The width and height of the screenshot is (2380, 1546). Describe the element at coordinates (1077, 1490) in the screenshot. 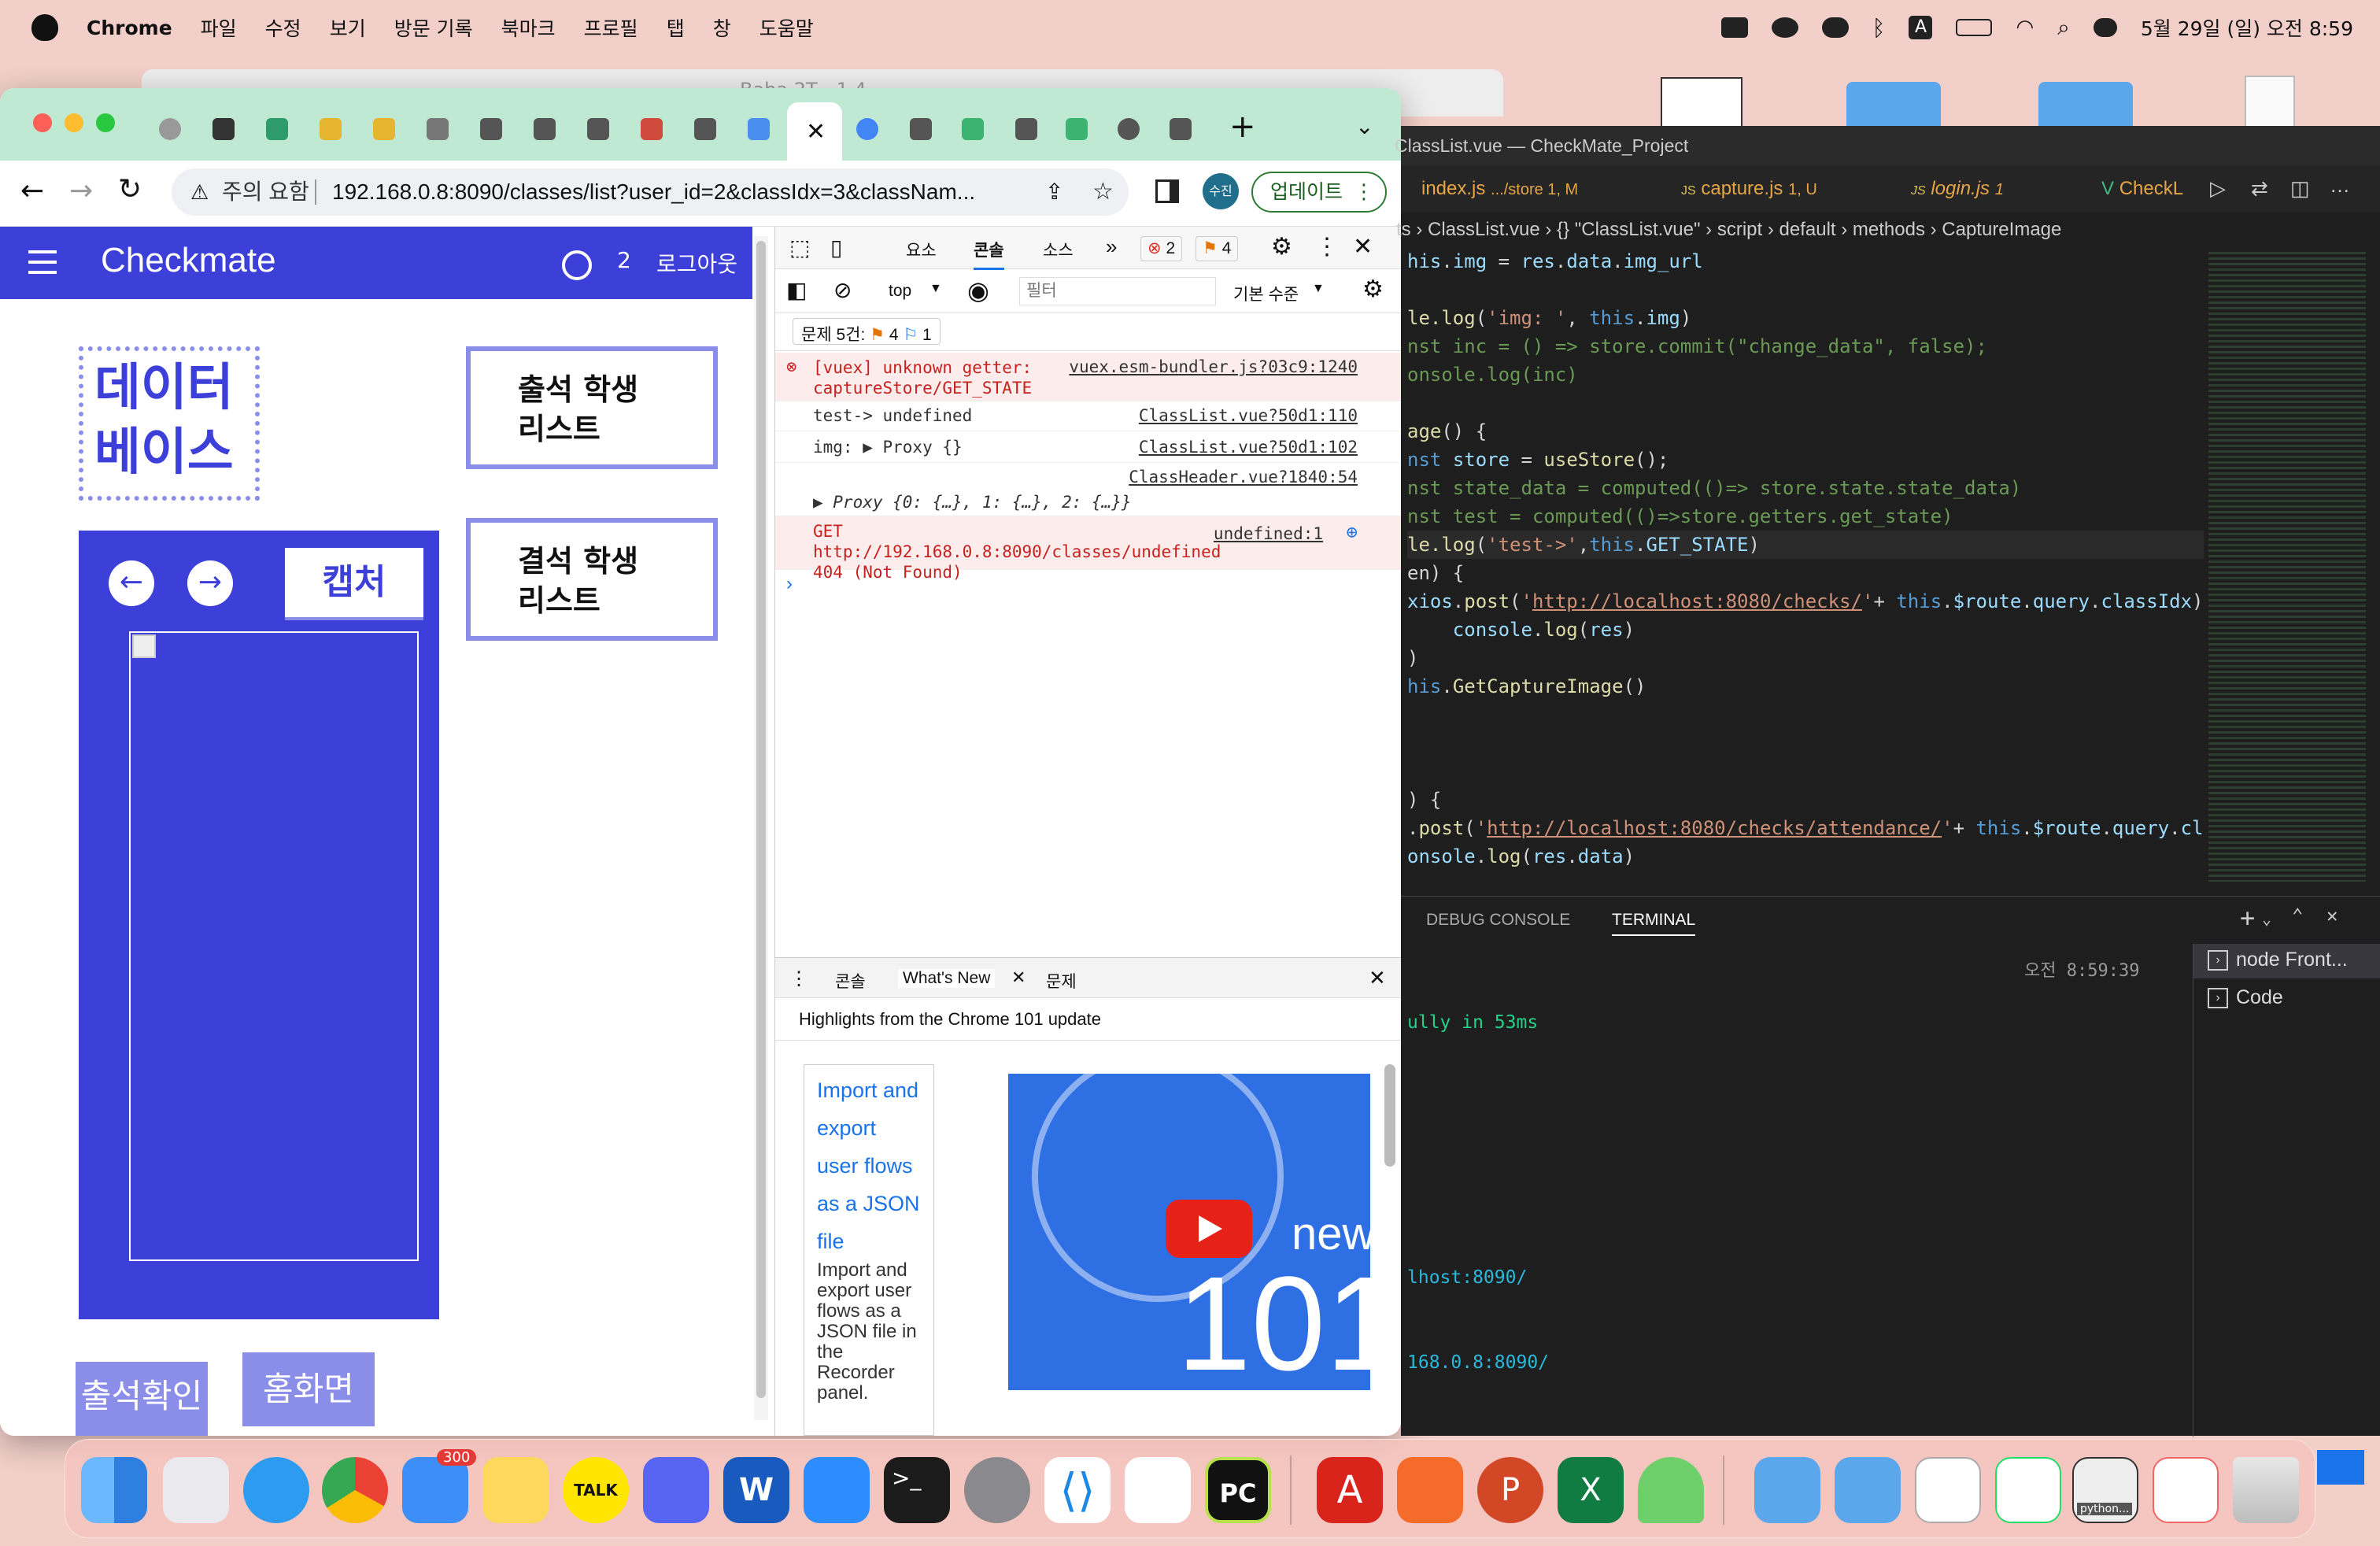

I see `vscode-icon: ⟨⟩` at that location.